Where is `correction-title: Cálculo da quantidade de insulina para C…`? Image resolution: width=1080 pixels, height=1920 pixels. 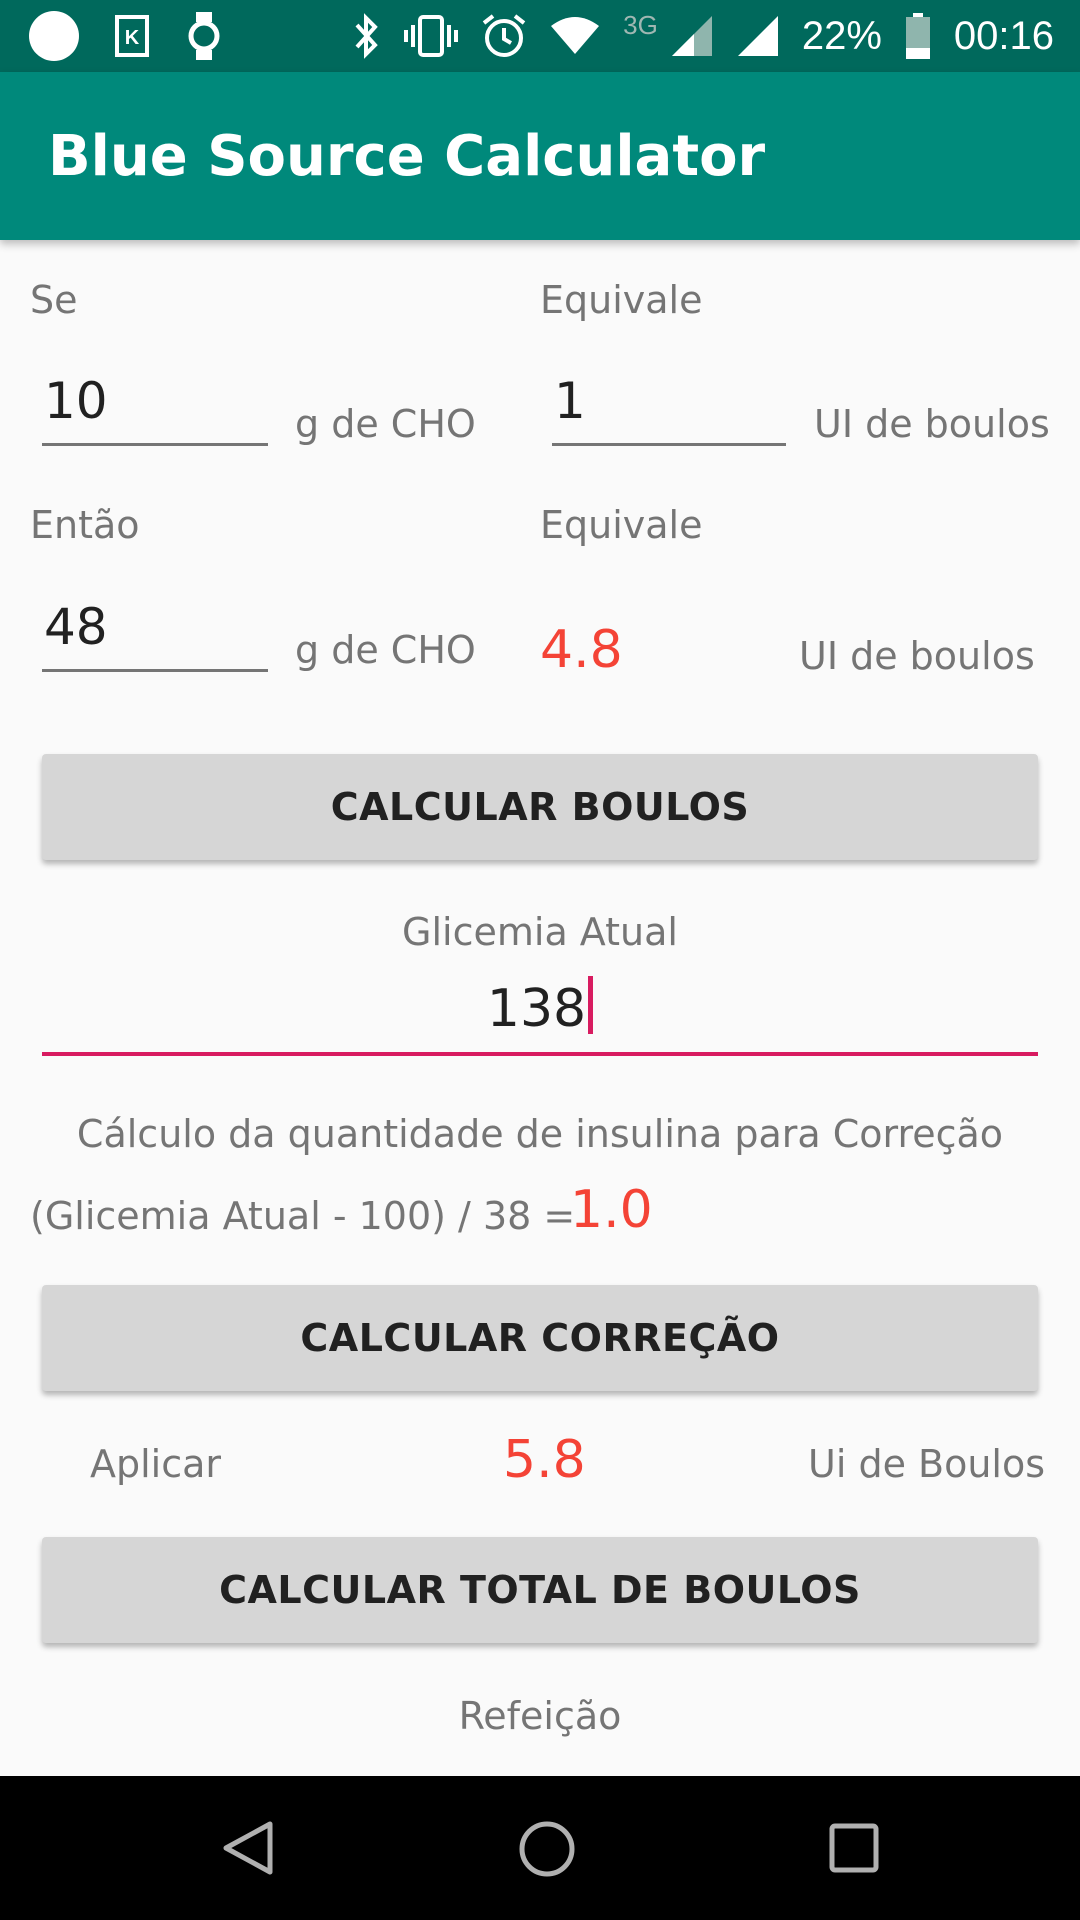 correction-title: Cálculo da quantidade de insulina para C… is located at coordinates (540, 1134).